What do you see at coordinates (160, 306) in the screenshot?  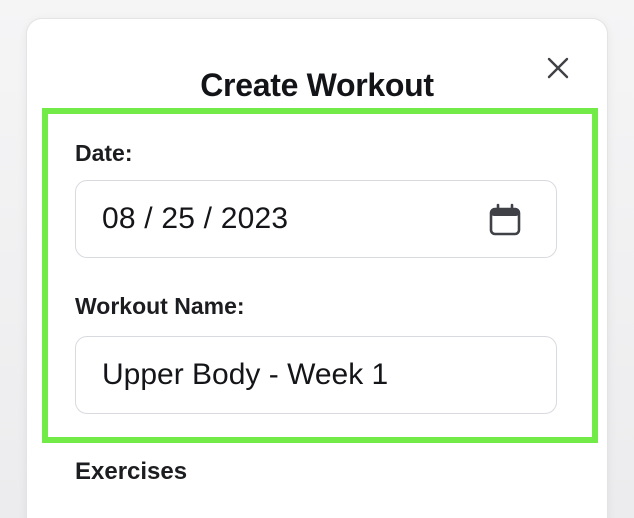 I see `workout-name-label: Workout Name:` at bounding box center [160, 306].